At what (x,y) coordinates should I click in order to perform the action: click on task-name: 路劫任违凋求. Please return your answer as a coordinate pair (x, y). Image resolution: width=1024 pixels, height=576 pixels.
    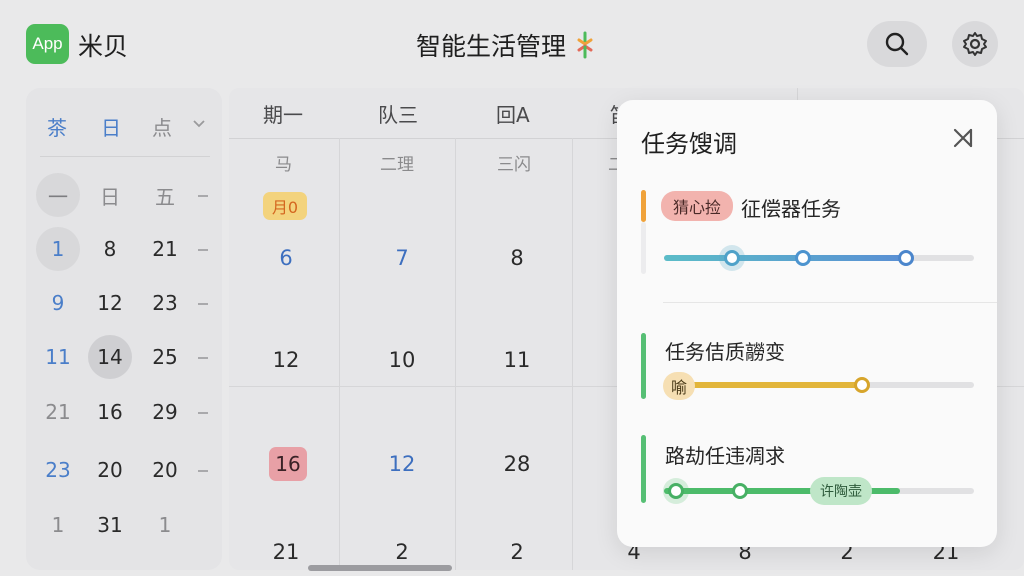
    Looking at the image, I should click on (725, 456).